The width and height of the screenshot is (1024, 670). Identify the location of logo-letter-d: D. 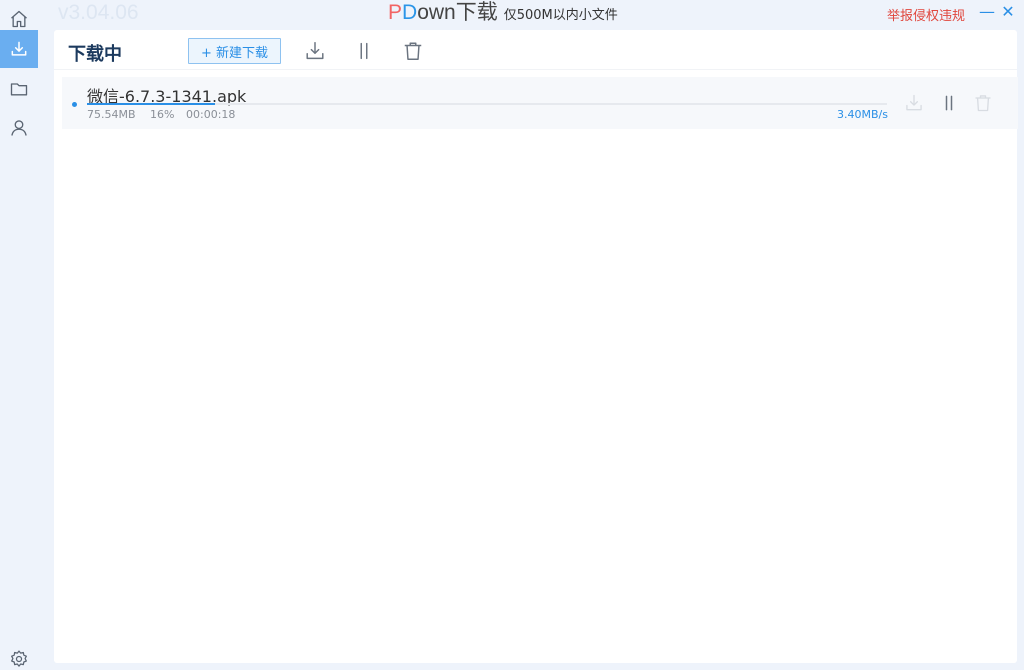
(410, 12).